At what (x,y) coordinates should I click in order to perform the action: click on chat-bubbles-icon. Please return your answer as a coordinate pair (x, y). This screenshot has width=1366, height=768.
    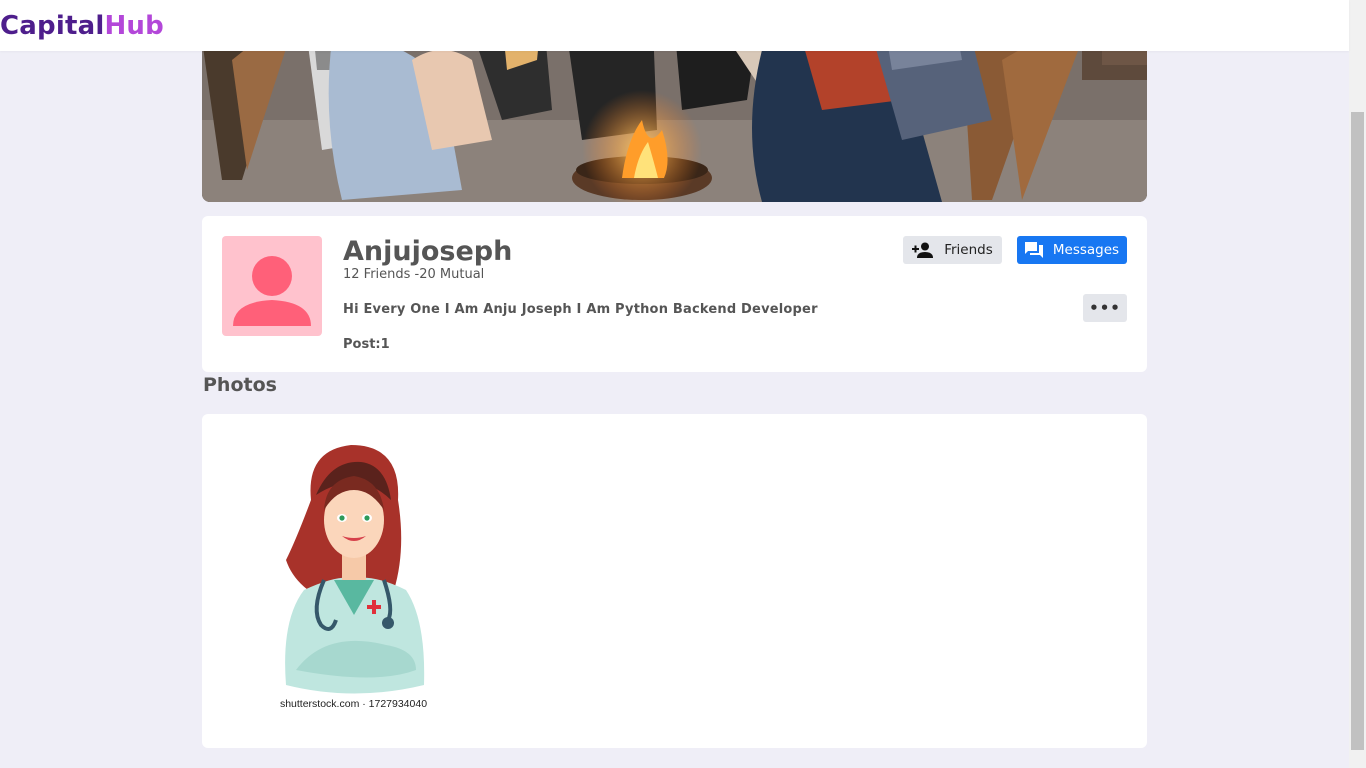
    Looking at the image, I should click on (1033, 250).